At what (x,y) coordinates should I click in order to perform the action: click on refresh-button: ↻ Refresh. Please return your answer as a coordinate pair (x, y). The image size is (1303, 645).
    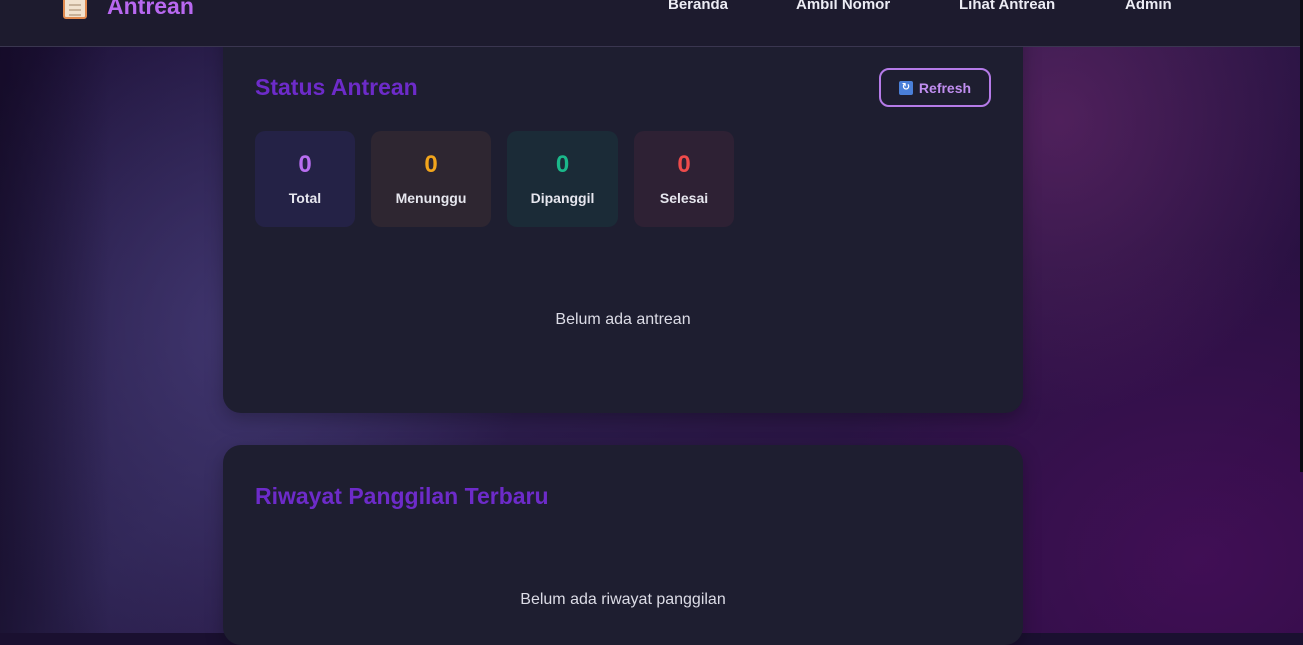
    Looking at the image, I should click on (935, 87).